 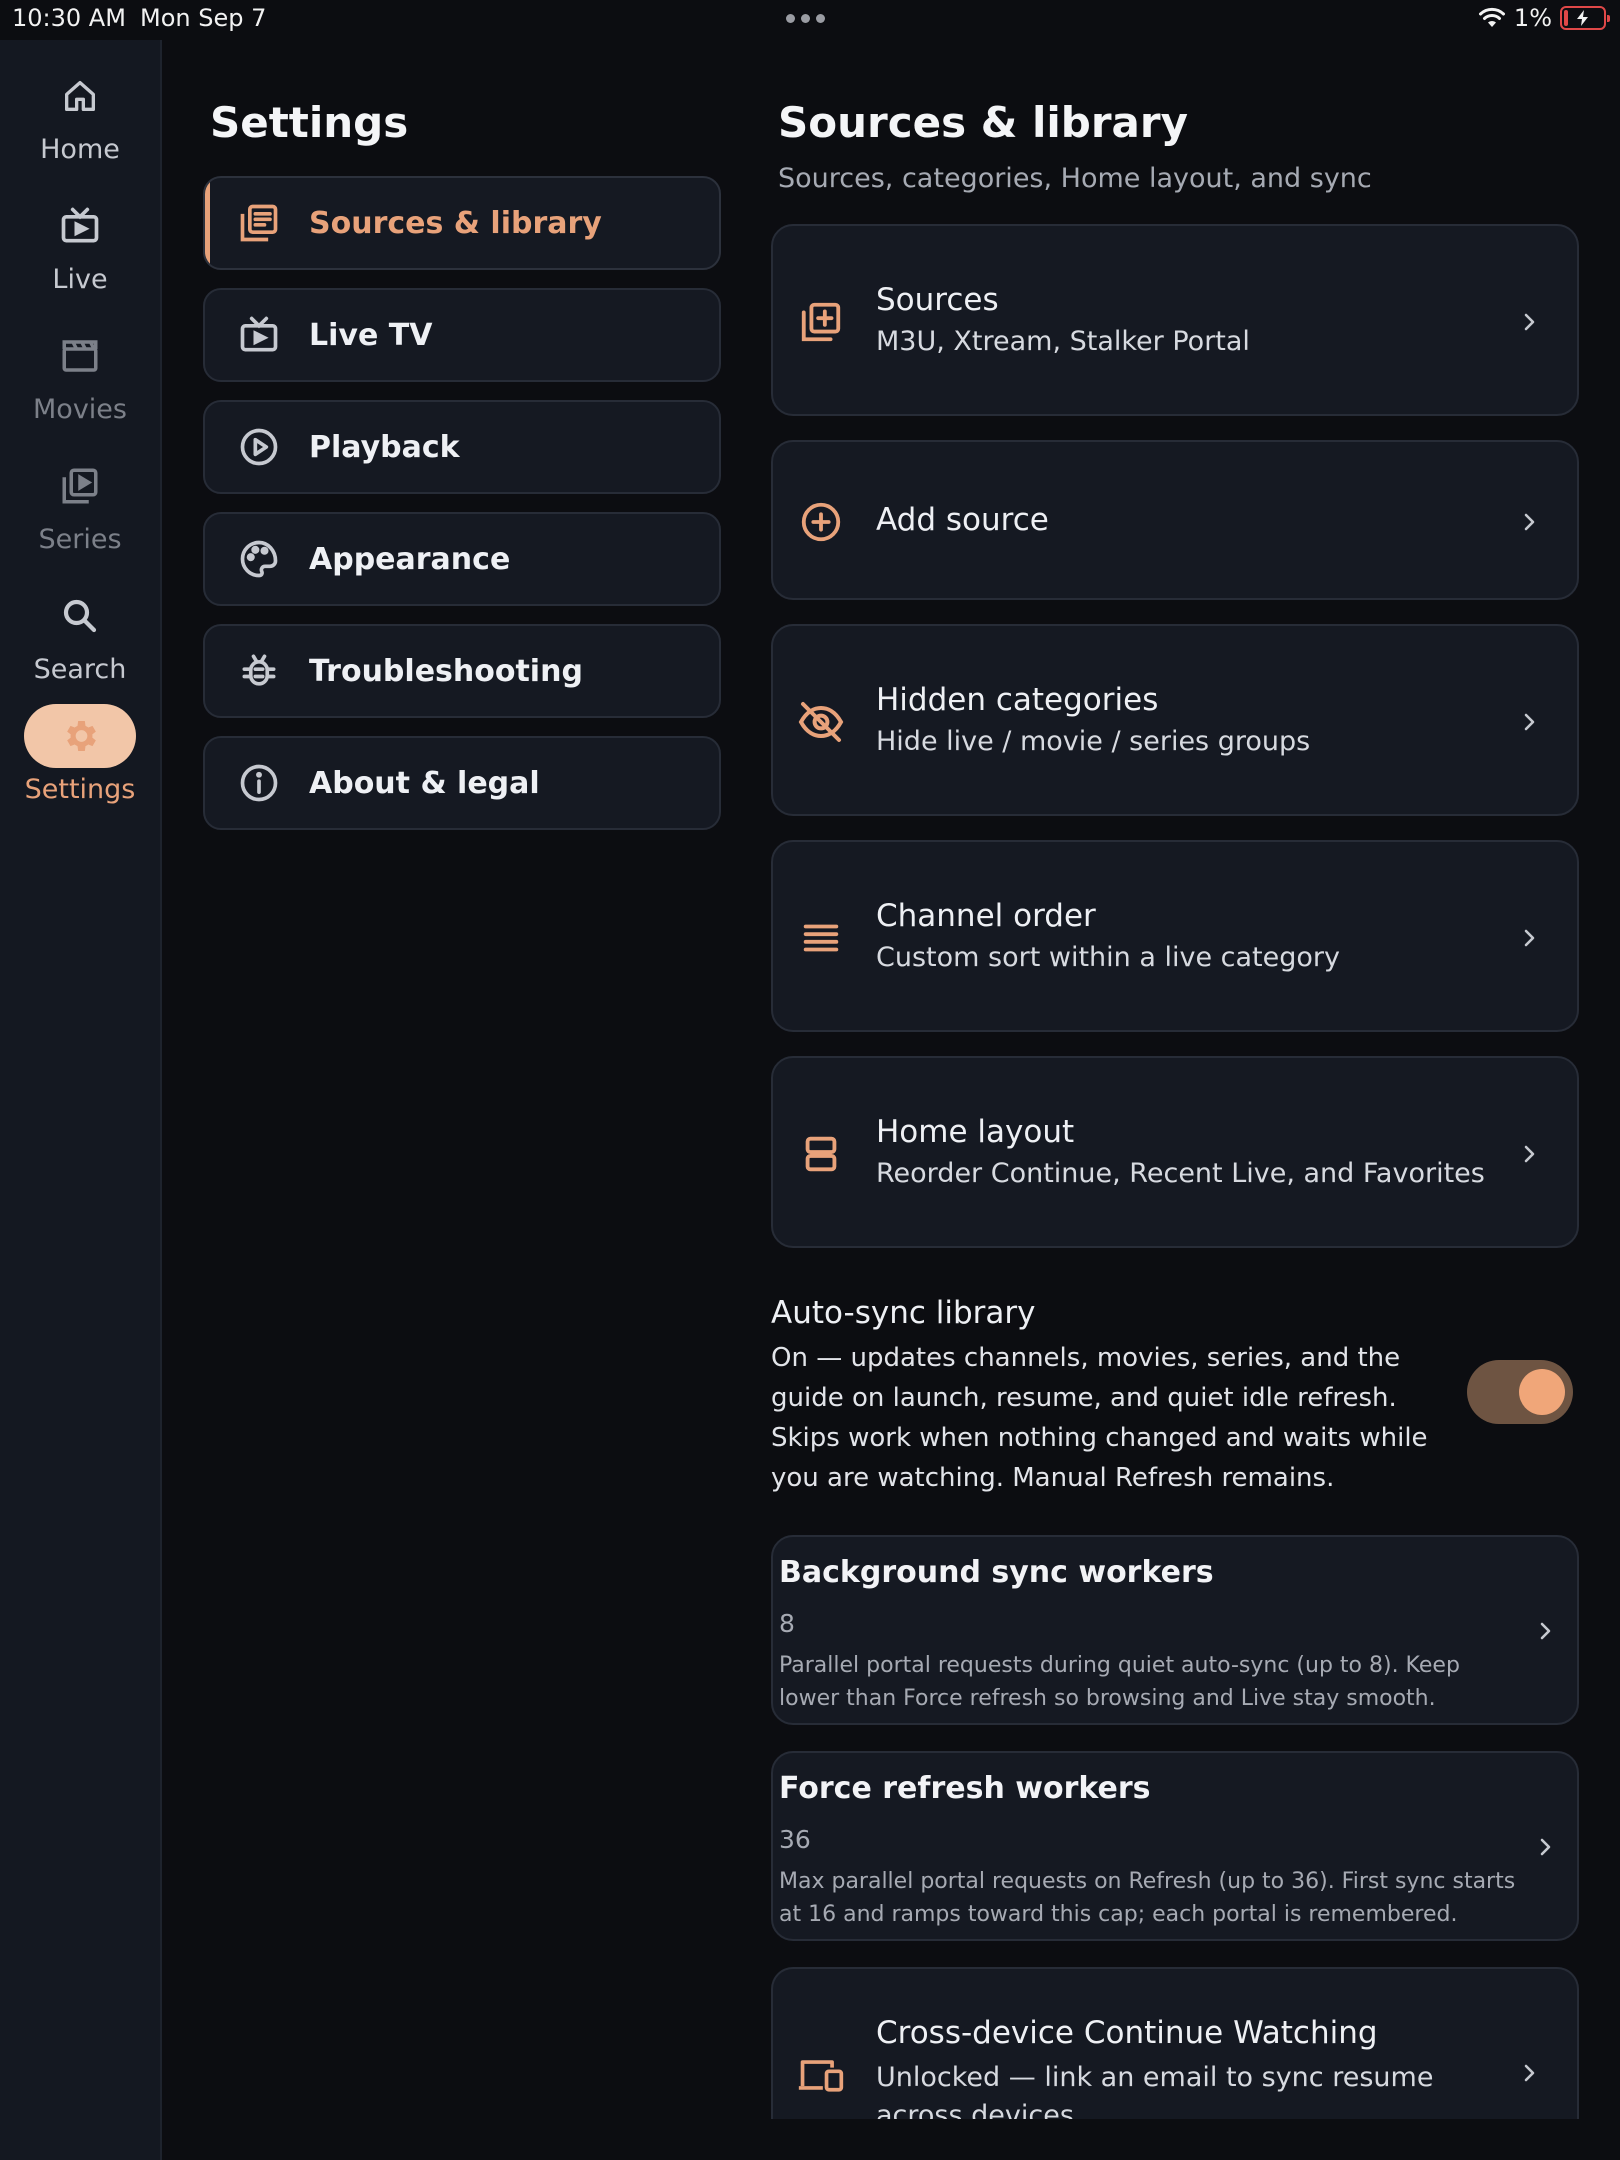 I want to click on info-icon, so click(x=259, y=783).